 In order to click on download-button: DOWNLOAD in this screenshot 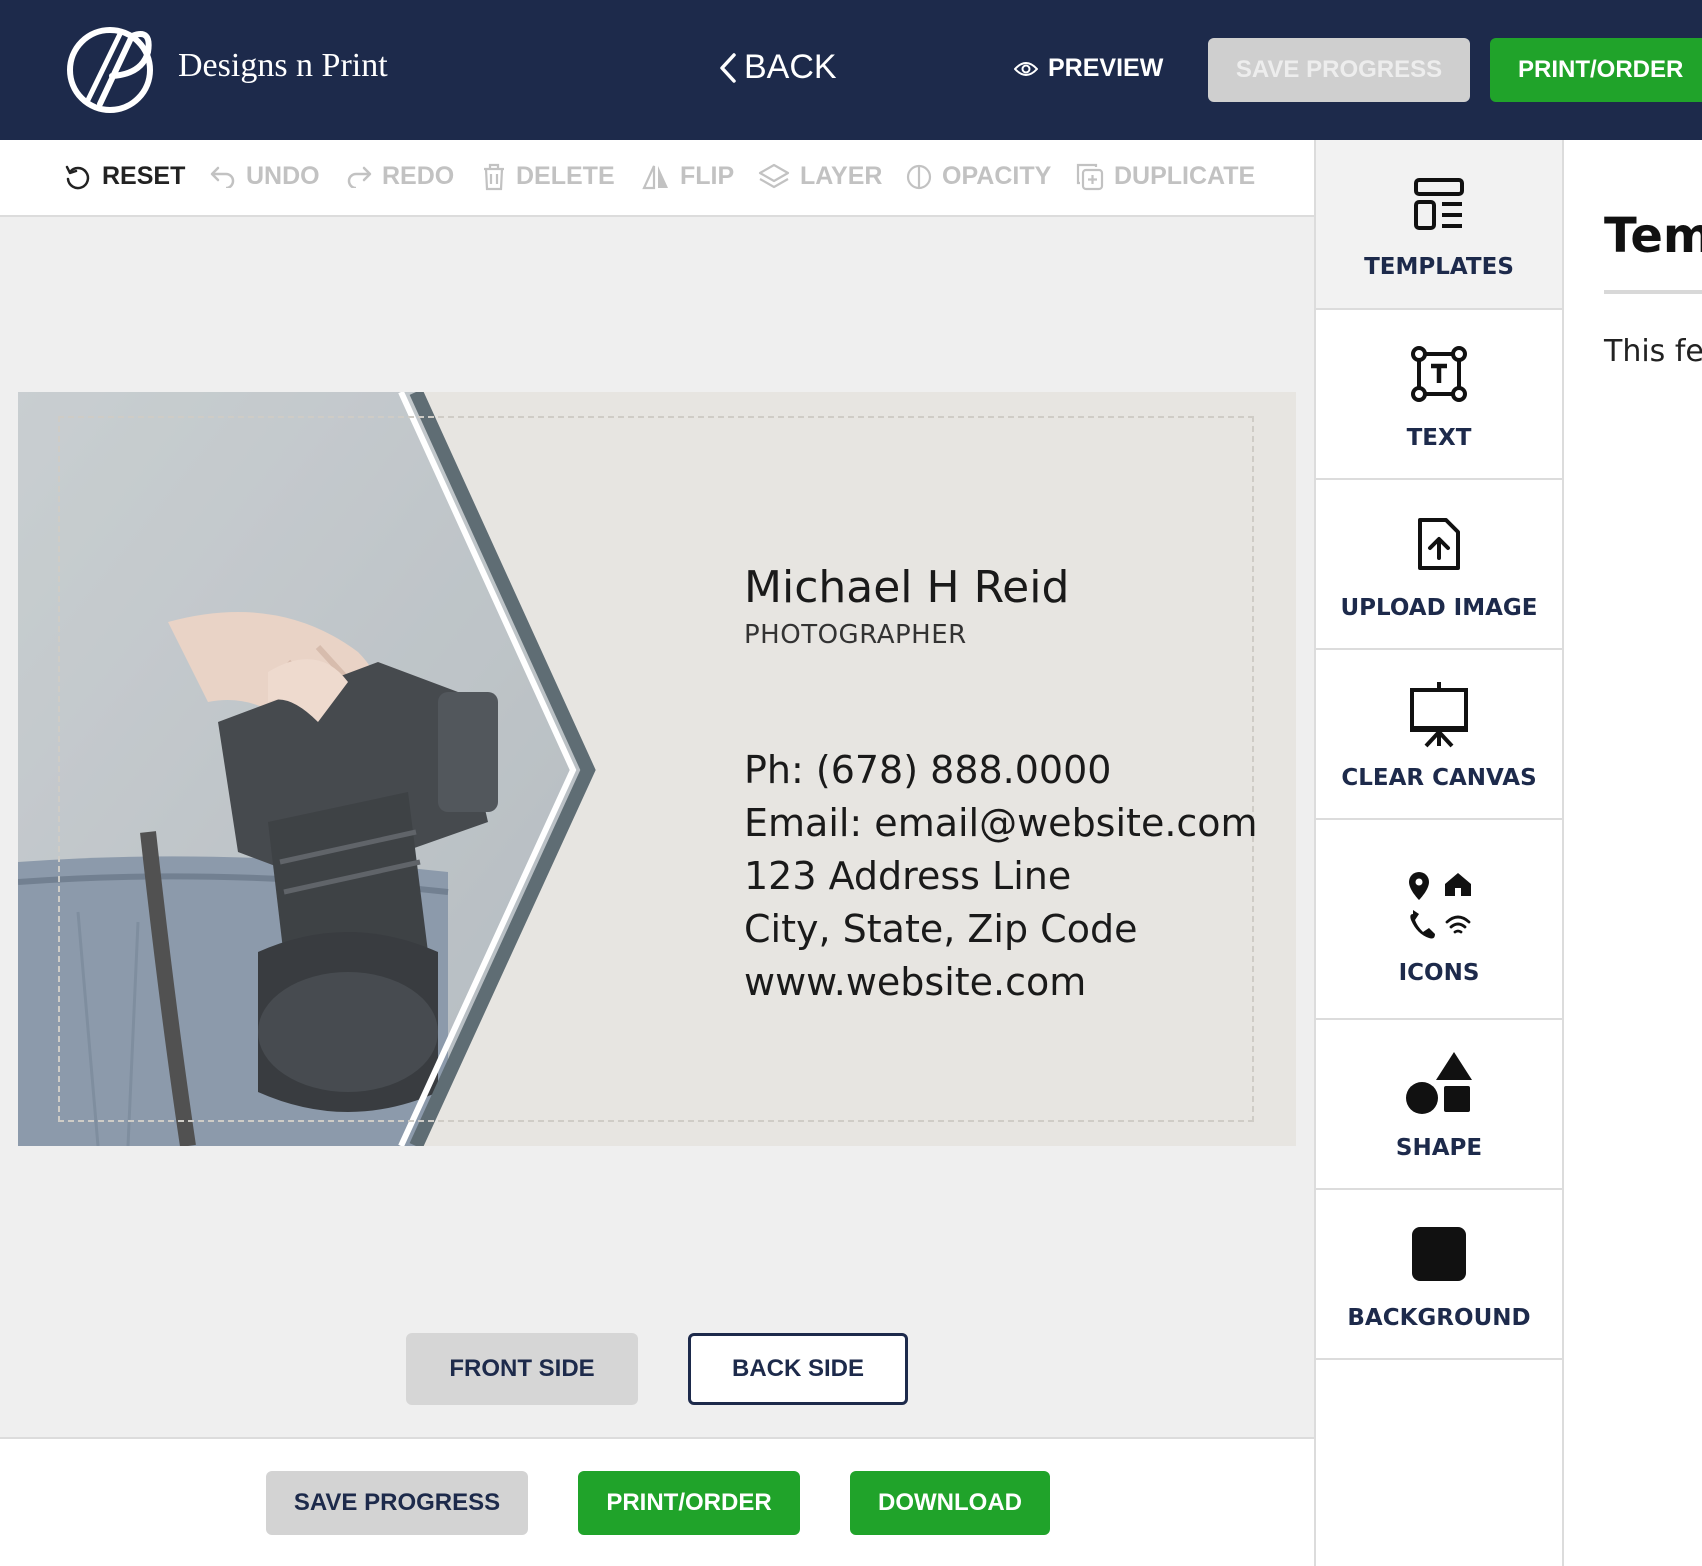, I will do `click(950, 1503)`.